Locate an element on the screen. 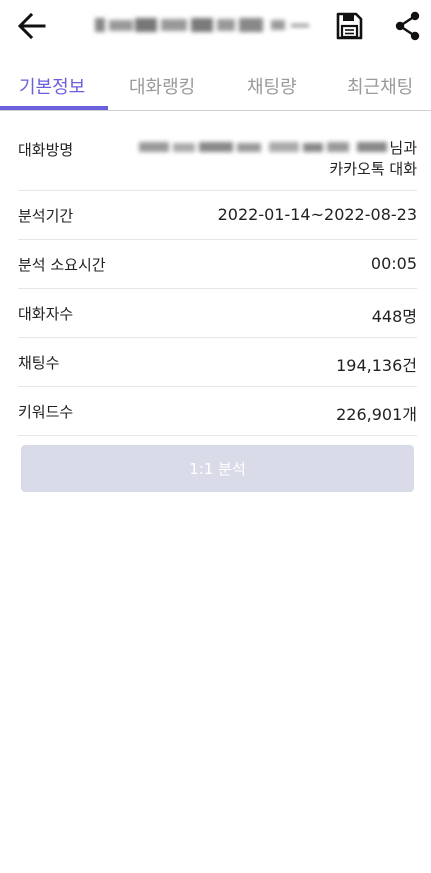 The width and height of the screenshot is (431, 873). keywords-row: 키워드수 226,901개 is located at coordinates (217, 411).